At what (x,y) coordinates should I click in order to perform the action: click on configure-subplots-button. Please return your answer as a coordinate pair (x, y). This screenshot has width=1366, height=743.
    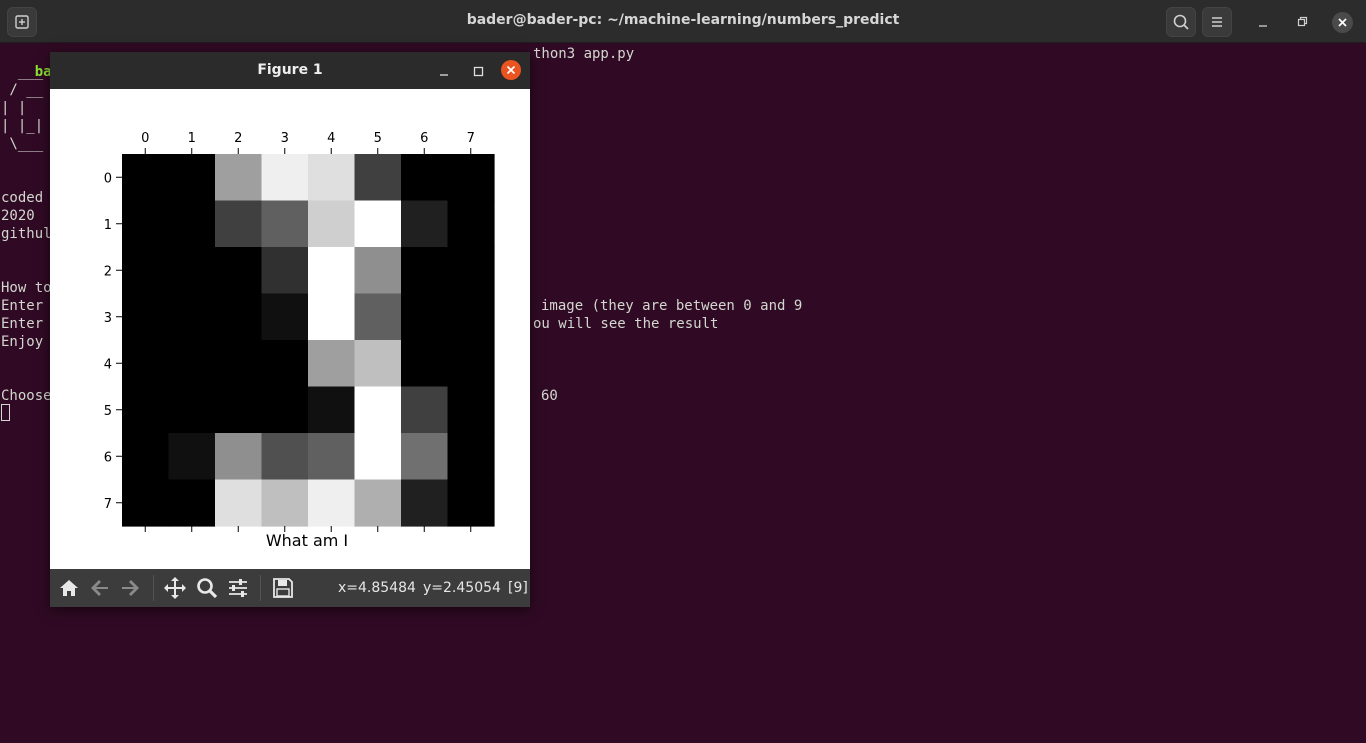
    Looking at the image, I should click on (238, 588).